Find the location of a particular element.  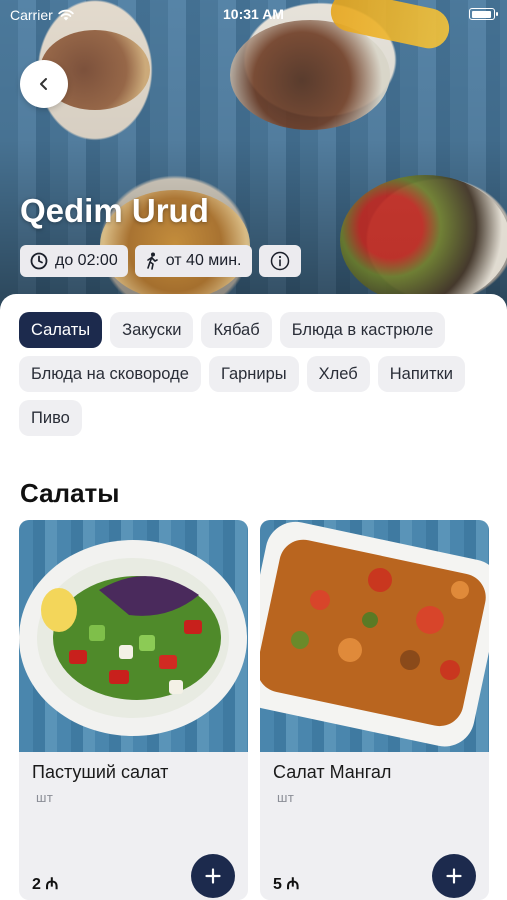

category-sides: Гарниры is located at coordinates (253, 374).